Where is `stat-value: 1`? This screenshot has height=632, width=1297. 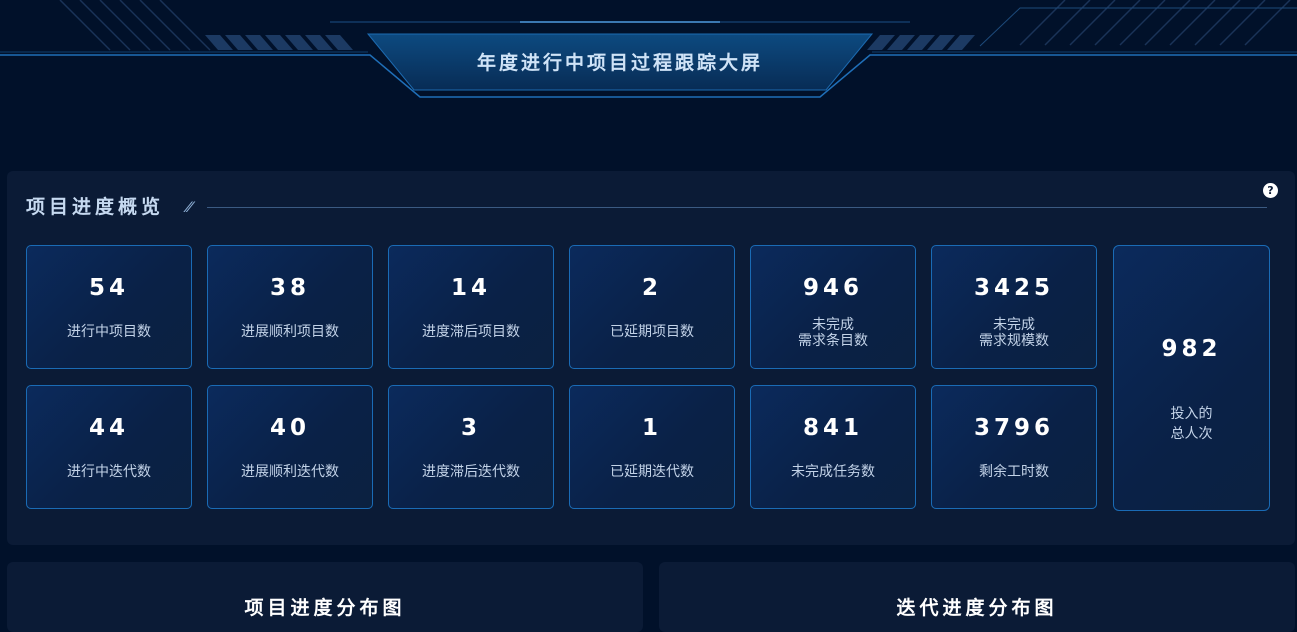
stat-value: 1 is located at coordinates (651, 428).